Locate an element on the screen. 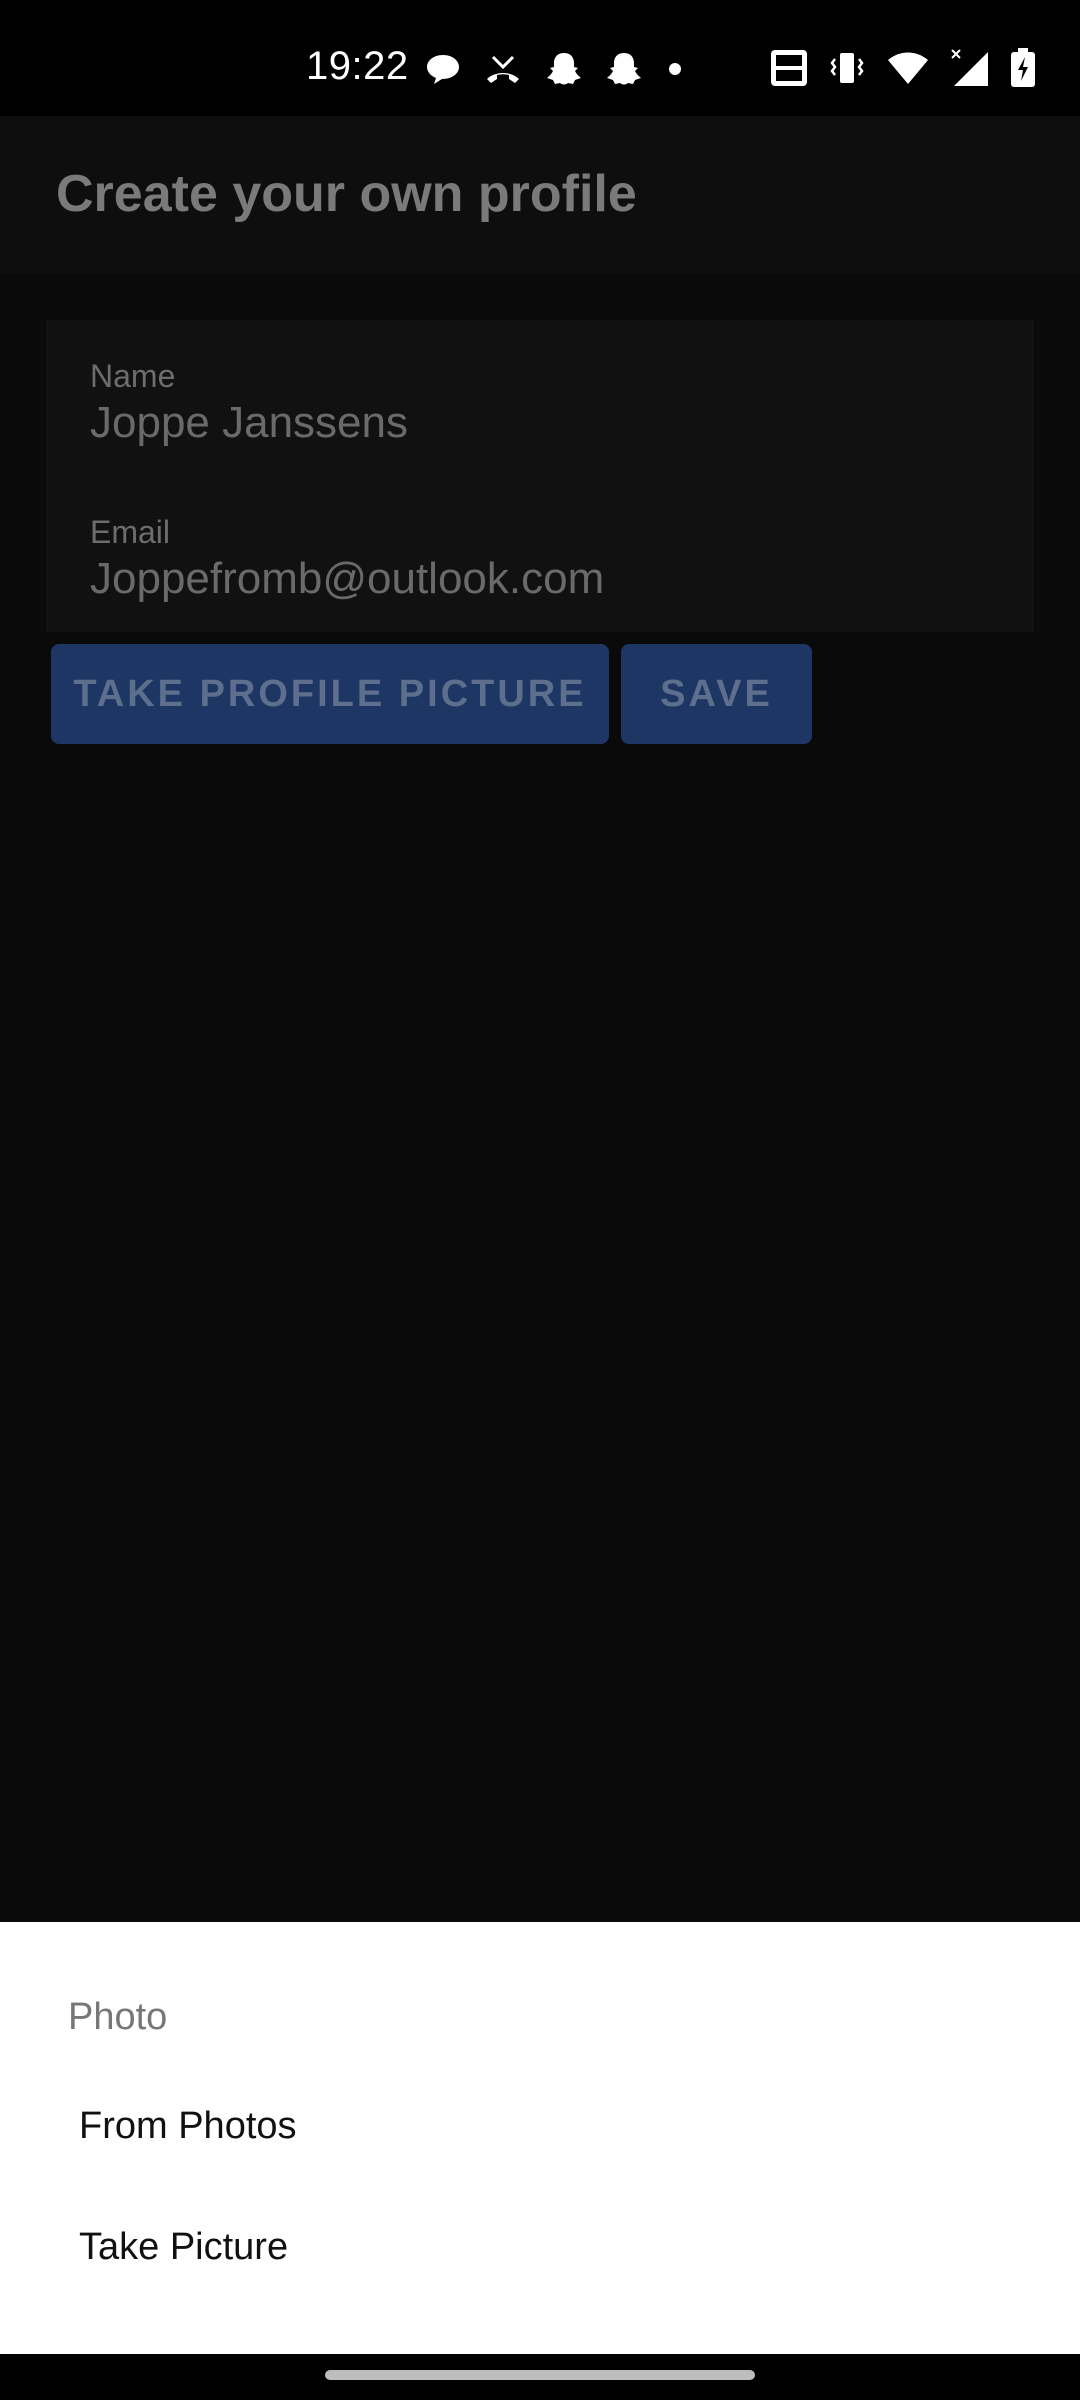 This screenshot has height=2400, width=1080. from-photos-option: From Photos is located at coordinates (188, 2126).